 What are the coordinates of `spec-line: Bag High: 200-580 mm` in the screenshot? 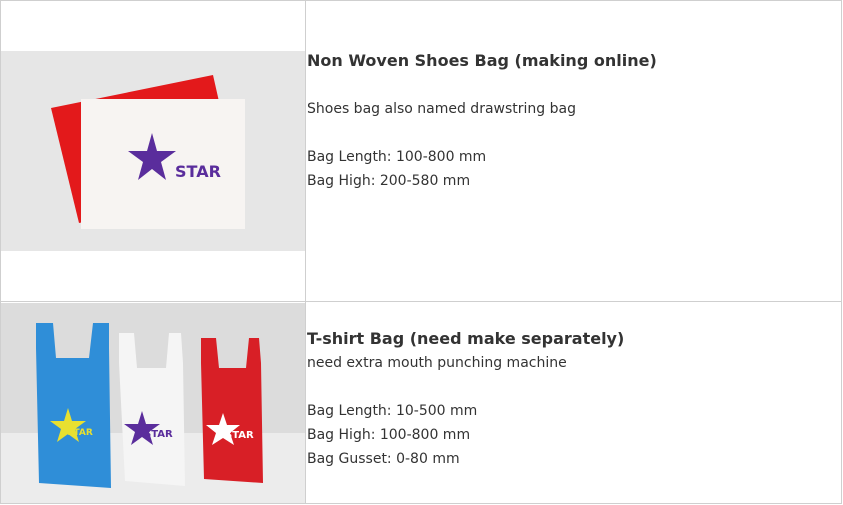 It's located at (389, 181).